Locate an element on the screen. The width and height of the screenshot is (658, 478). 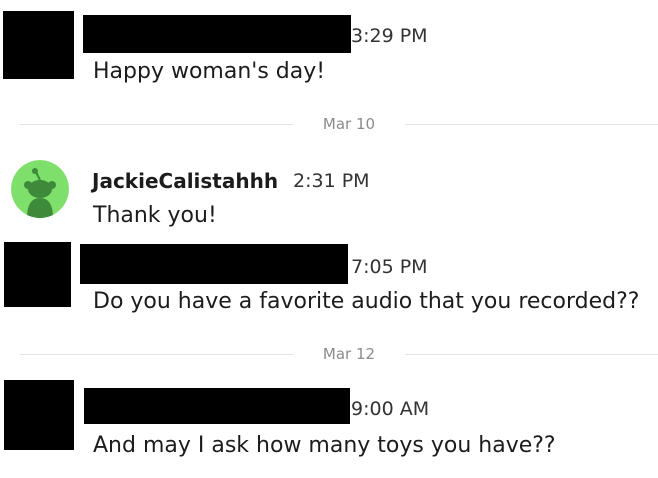
message-timestamp: 7:05 PM is located at coordinates (389, 267).